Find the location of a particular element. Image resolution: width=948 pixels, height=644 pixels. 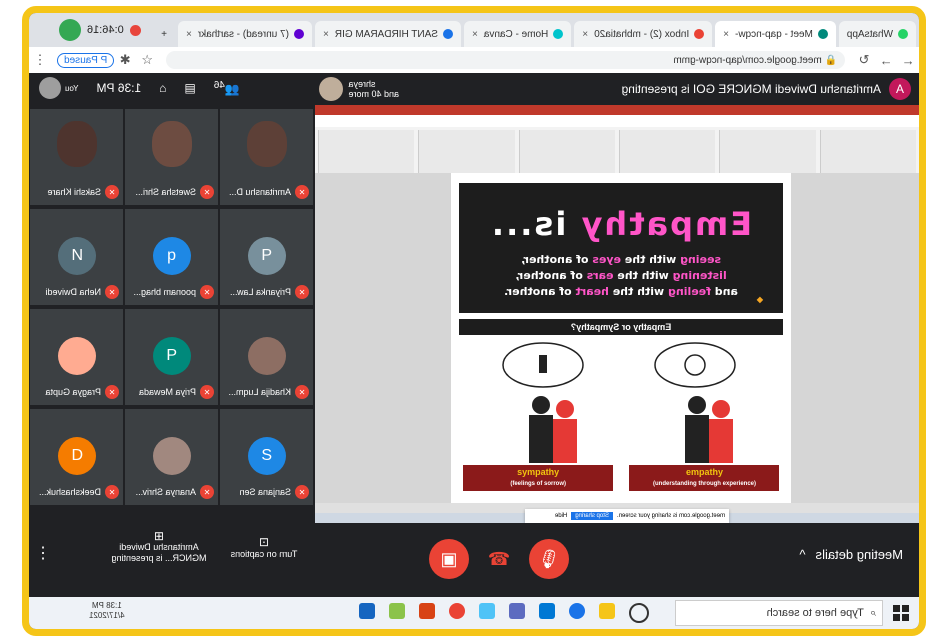

tab-sant: SANT HIRDARAM GIR × is located at coordinates (387, 34).